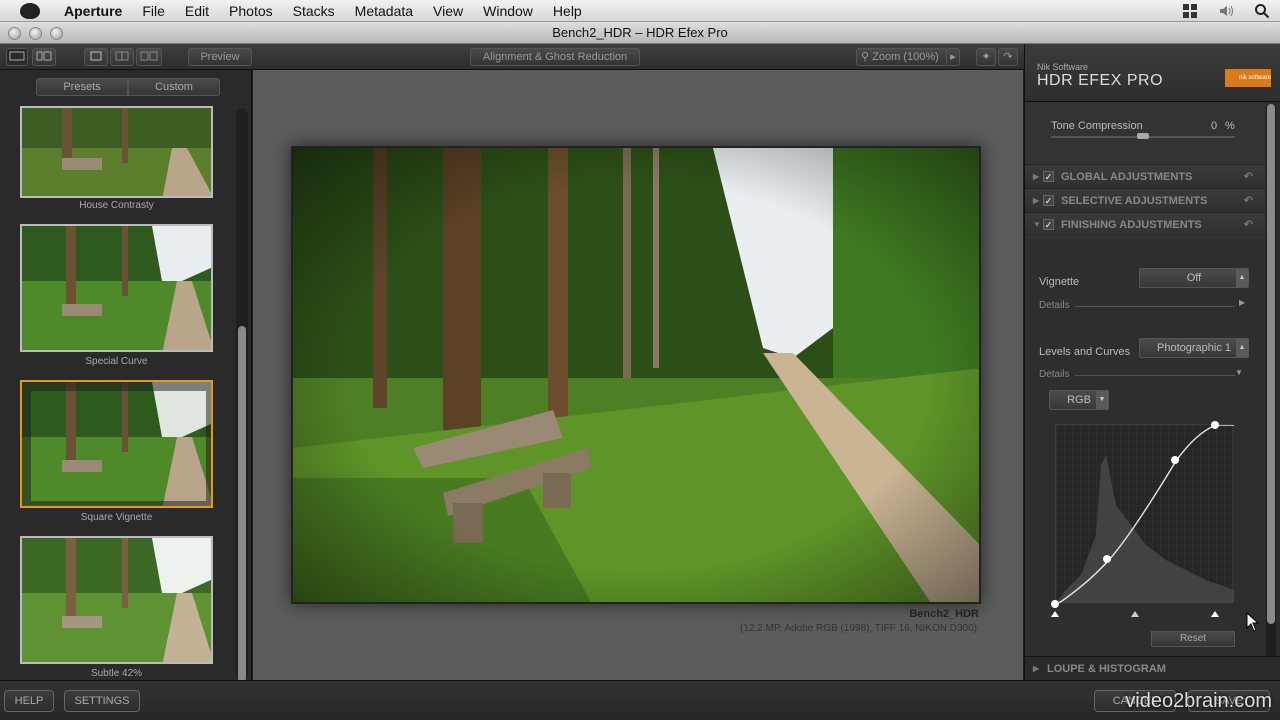 This screenshot has width=1280, height=720. I want to click on levels-curves-dropdown: Photographic 1 ▲, so click(1194, 348).